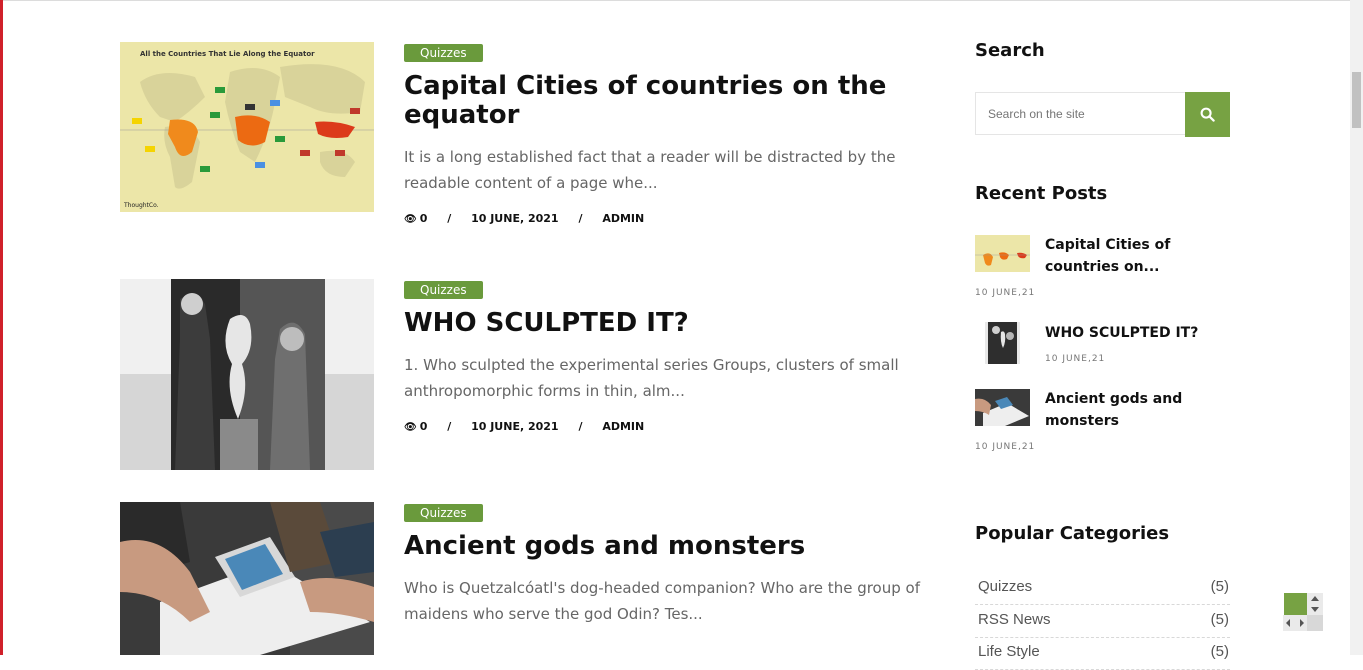 This screenshot has width=1363, height=670. I want to click on category-name: Life Style, so click(1009, 651).